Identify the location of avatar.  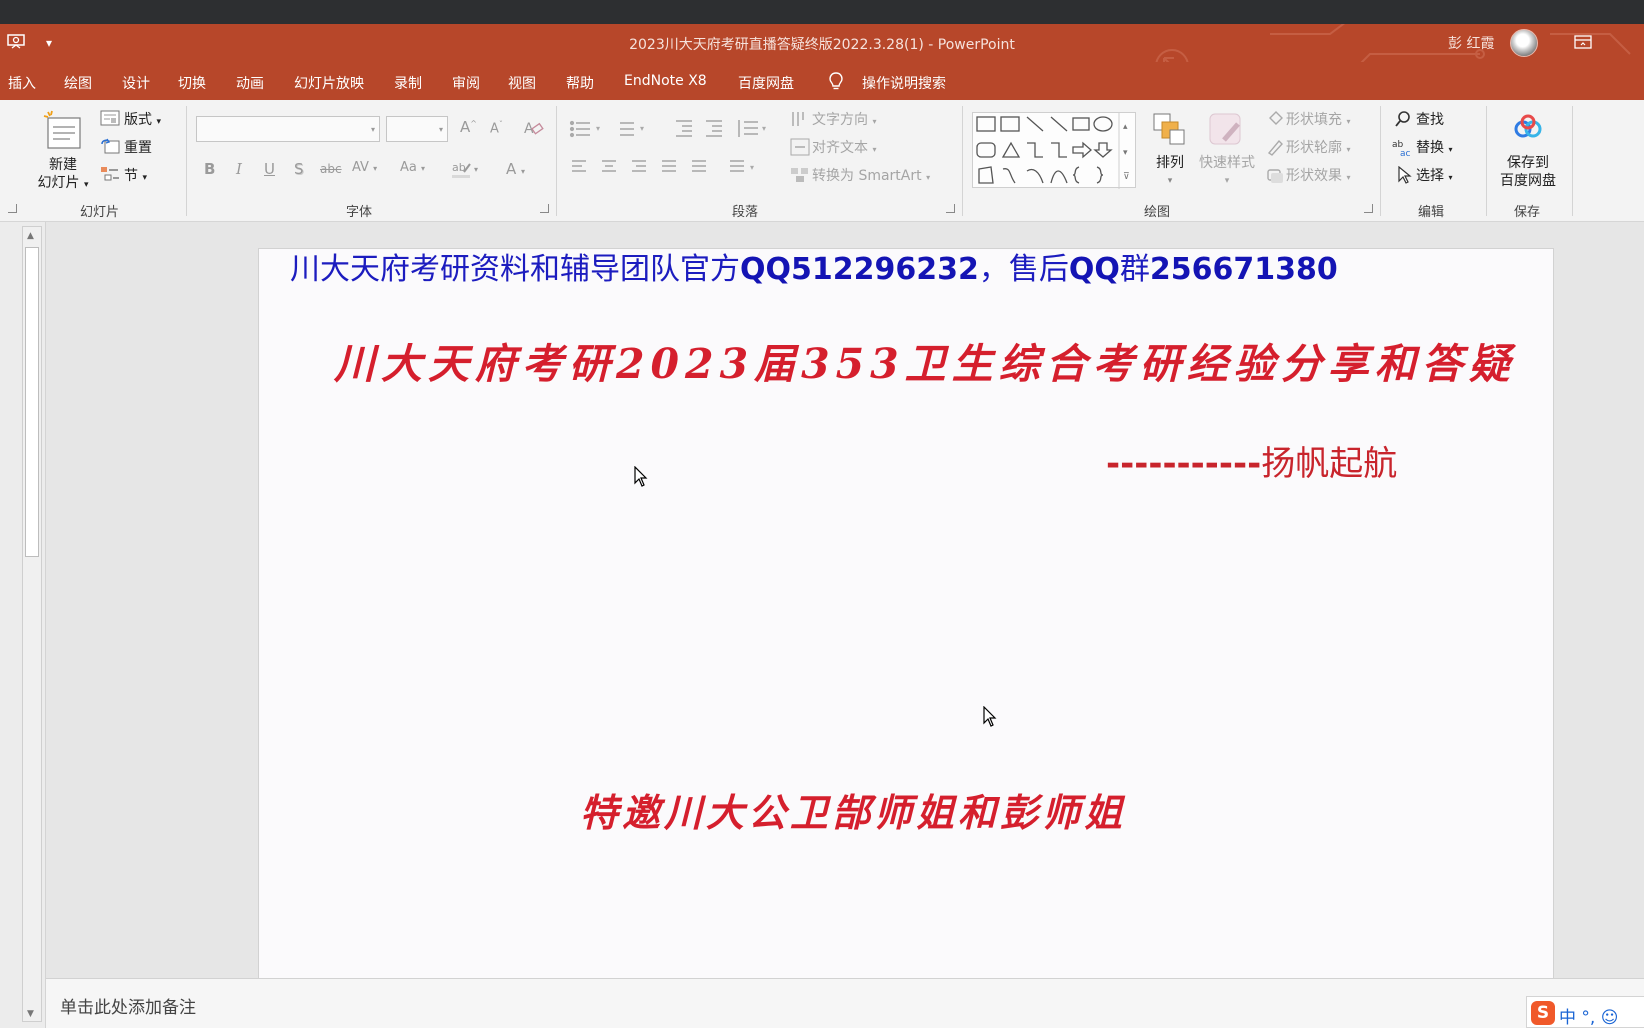
(1524, 43).